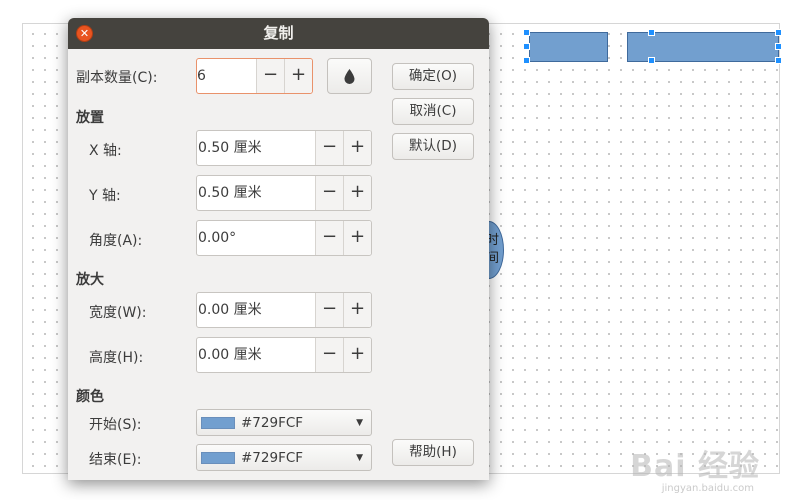 The image size is (800, 500). Describe the element at coordinates (329, 355) in the screenshot. I see `height-decrement-button: −` at that location.